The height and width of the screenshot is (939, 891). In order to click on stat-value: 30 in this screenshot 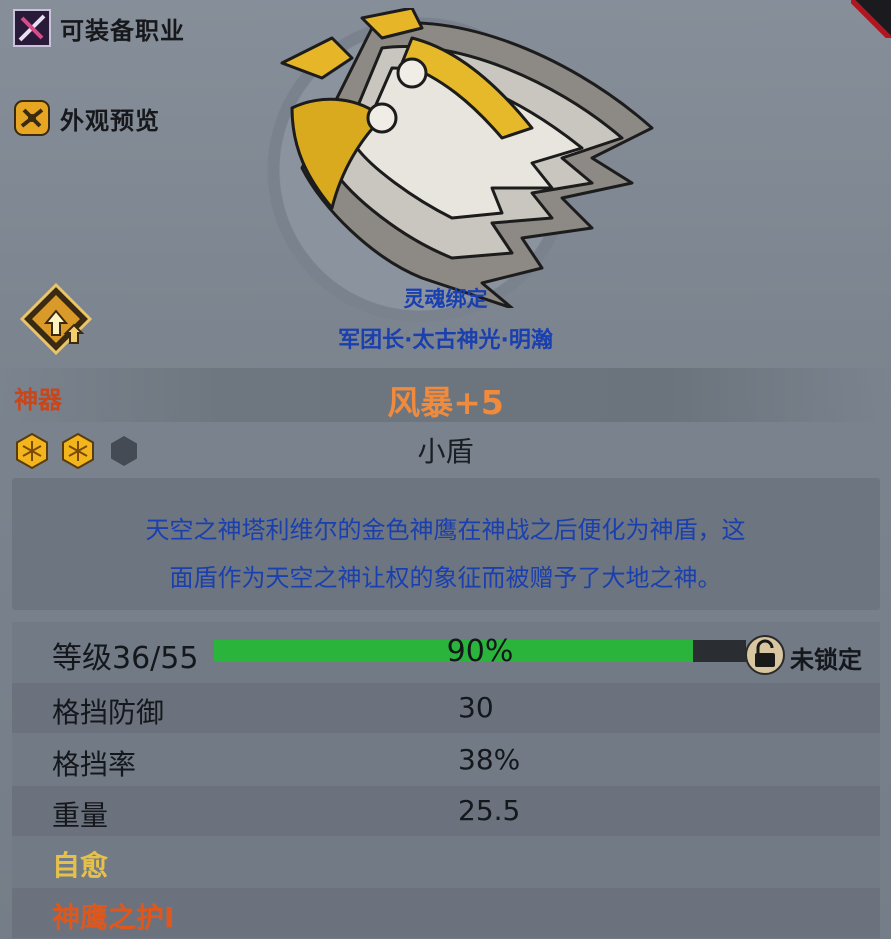, I will do `click(476, 707)`.